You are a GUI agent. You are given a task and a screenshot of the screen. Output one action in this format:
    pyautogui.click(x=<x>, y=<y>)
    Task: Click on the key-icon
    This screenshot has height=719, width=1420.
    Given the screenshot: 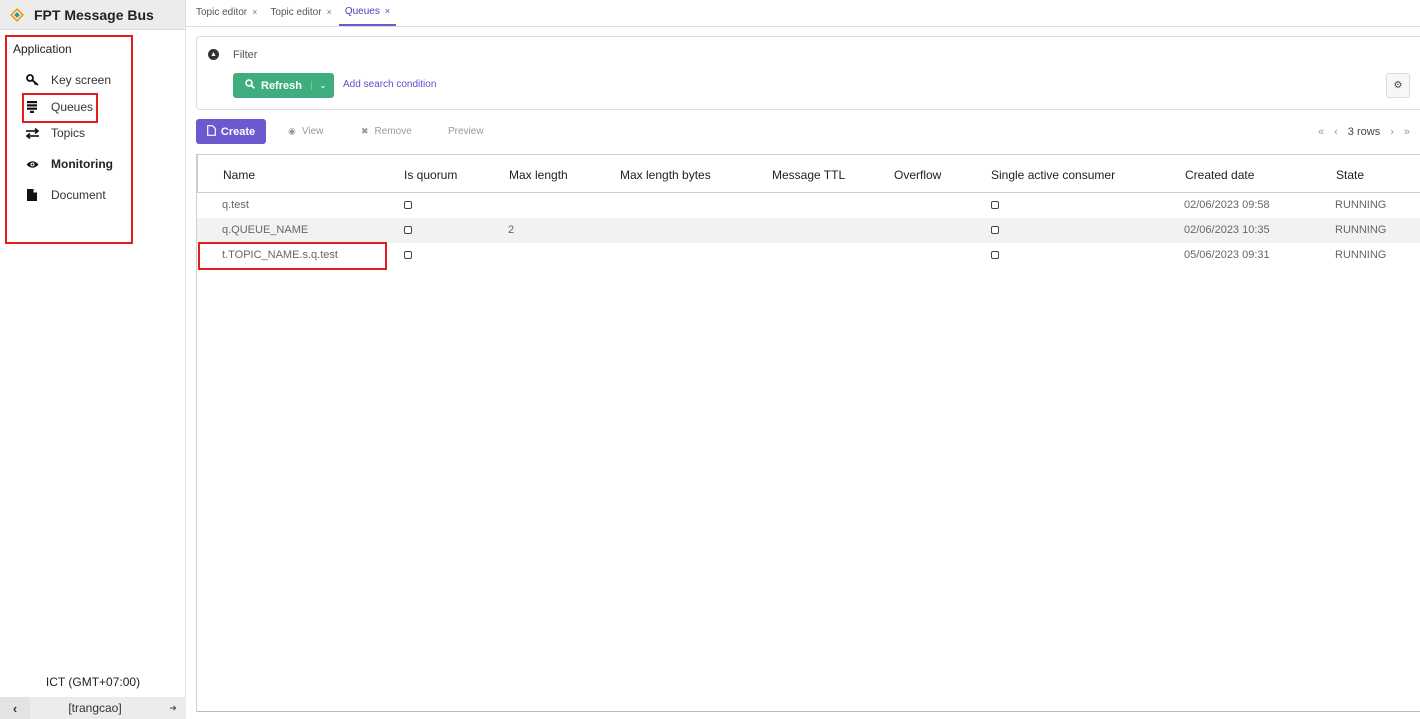 What is the action you would take?
    pyautogui.click(x=32, y=80)
    